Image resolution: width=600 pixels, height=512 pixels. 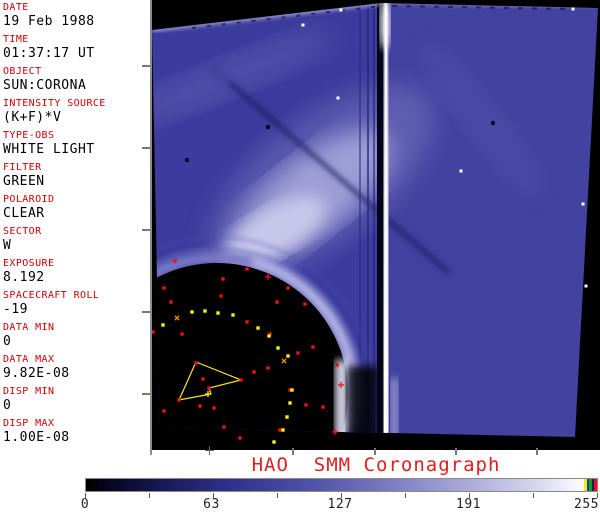 What do you see at coordinates (85, 504) in the screenshot?
I see `colorbar-tick-label: 0` at bounding box center [85, 504].